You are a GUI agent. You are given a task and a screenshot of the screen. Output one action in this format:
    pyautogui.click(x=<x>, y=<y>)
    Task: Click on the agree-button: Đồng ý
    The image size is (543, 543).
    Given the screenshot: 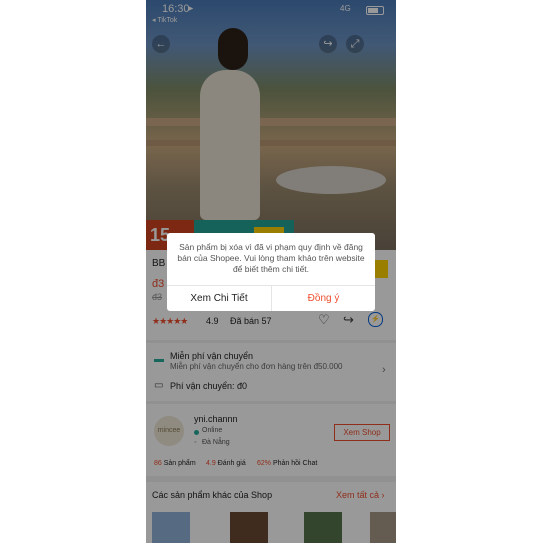 What is the action you would take?
    pyautogui.click(x=323, y=298)
    